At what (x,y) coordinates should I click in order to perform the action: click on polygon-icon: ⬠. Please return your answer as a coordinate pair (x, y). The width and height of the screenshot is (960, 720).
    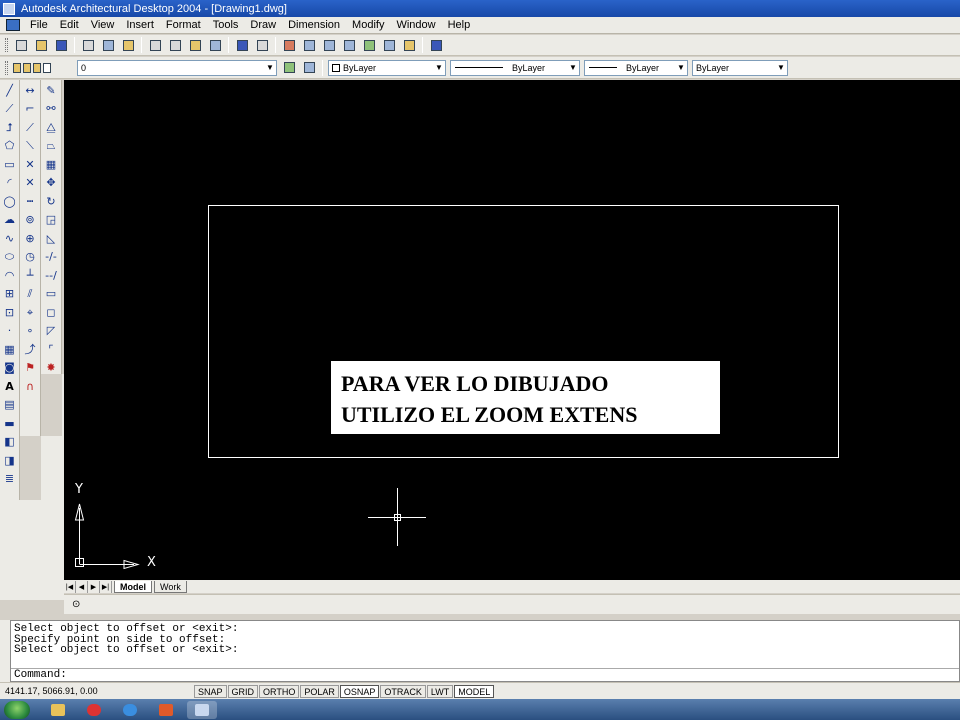
    Looking at the image, I should click on (10, 146).